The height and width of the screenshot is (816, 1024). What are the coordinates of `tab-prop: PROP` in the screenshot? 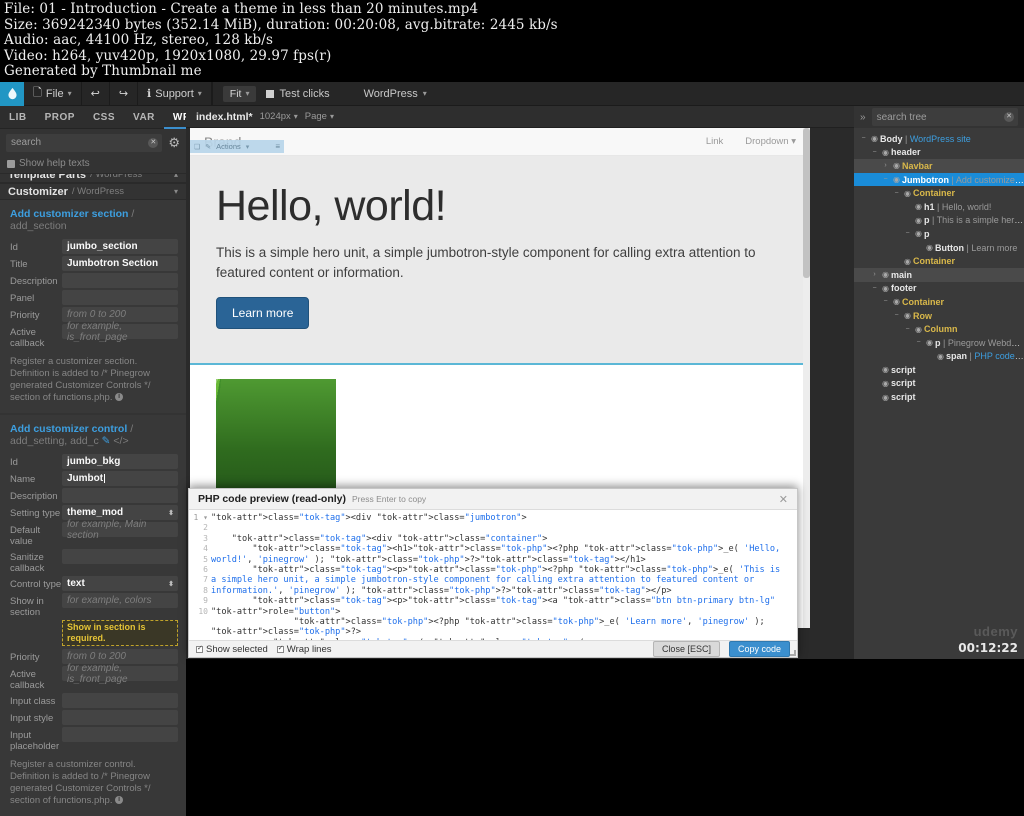 It's located at (60, 117).